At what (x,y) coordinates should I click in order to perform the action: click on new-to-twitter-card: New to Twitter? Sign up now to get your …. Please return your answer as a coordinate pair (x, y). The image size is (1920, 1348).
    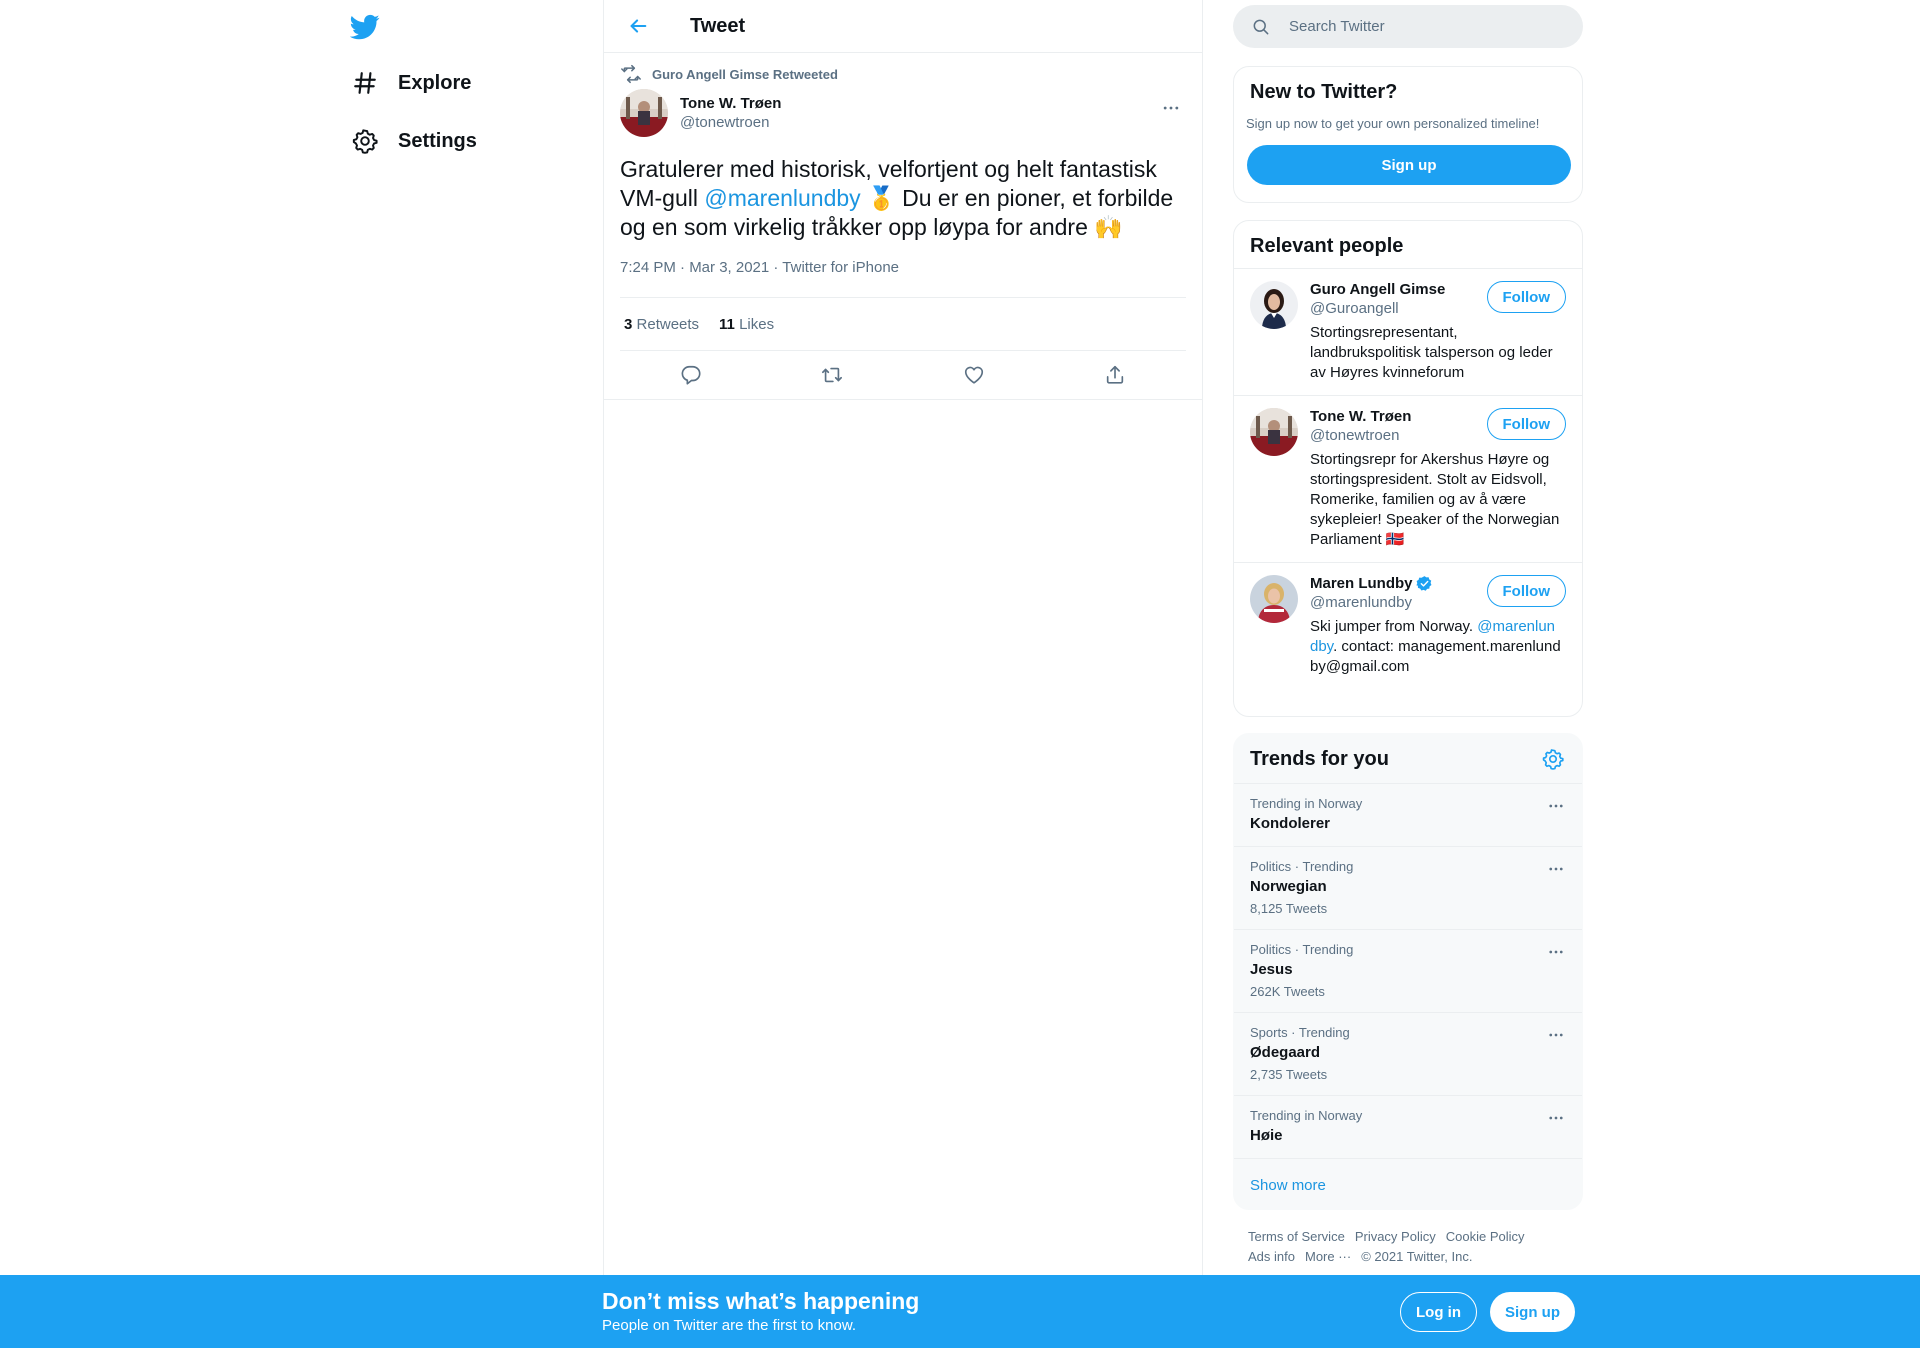
    Looking at the image, I should click on (1408, 134).